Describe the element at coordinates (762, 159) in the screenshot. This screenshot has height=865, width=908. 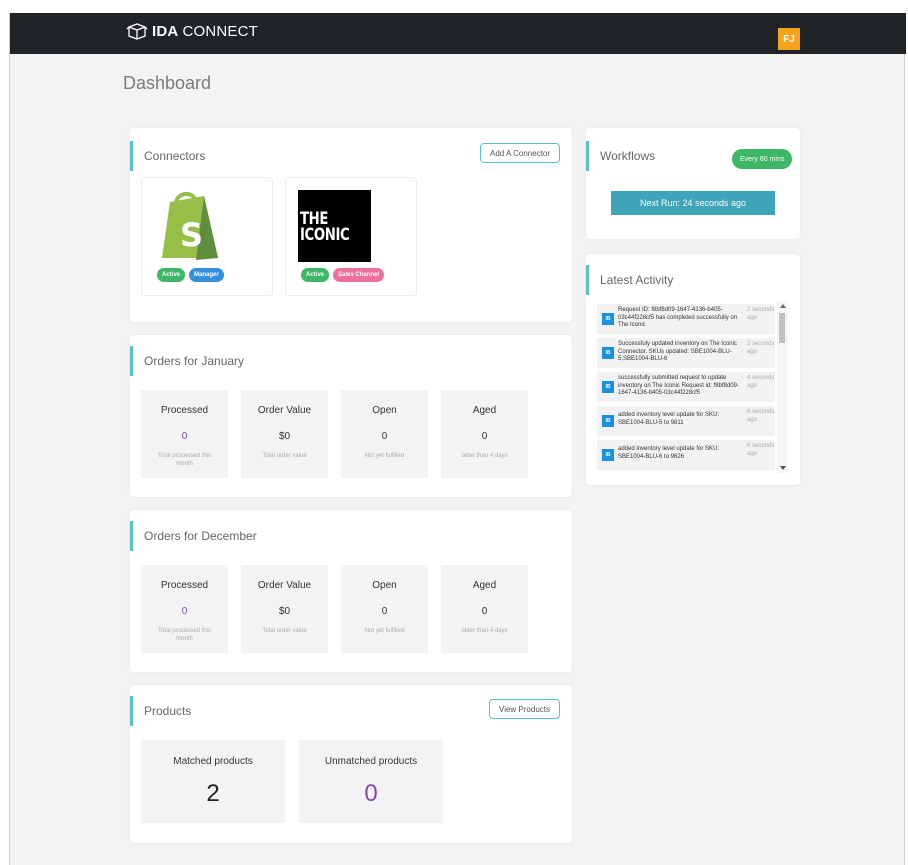
I see `frequency-badge: Every 60 mins` at that location.